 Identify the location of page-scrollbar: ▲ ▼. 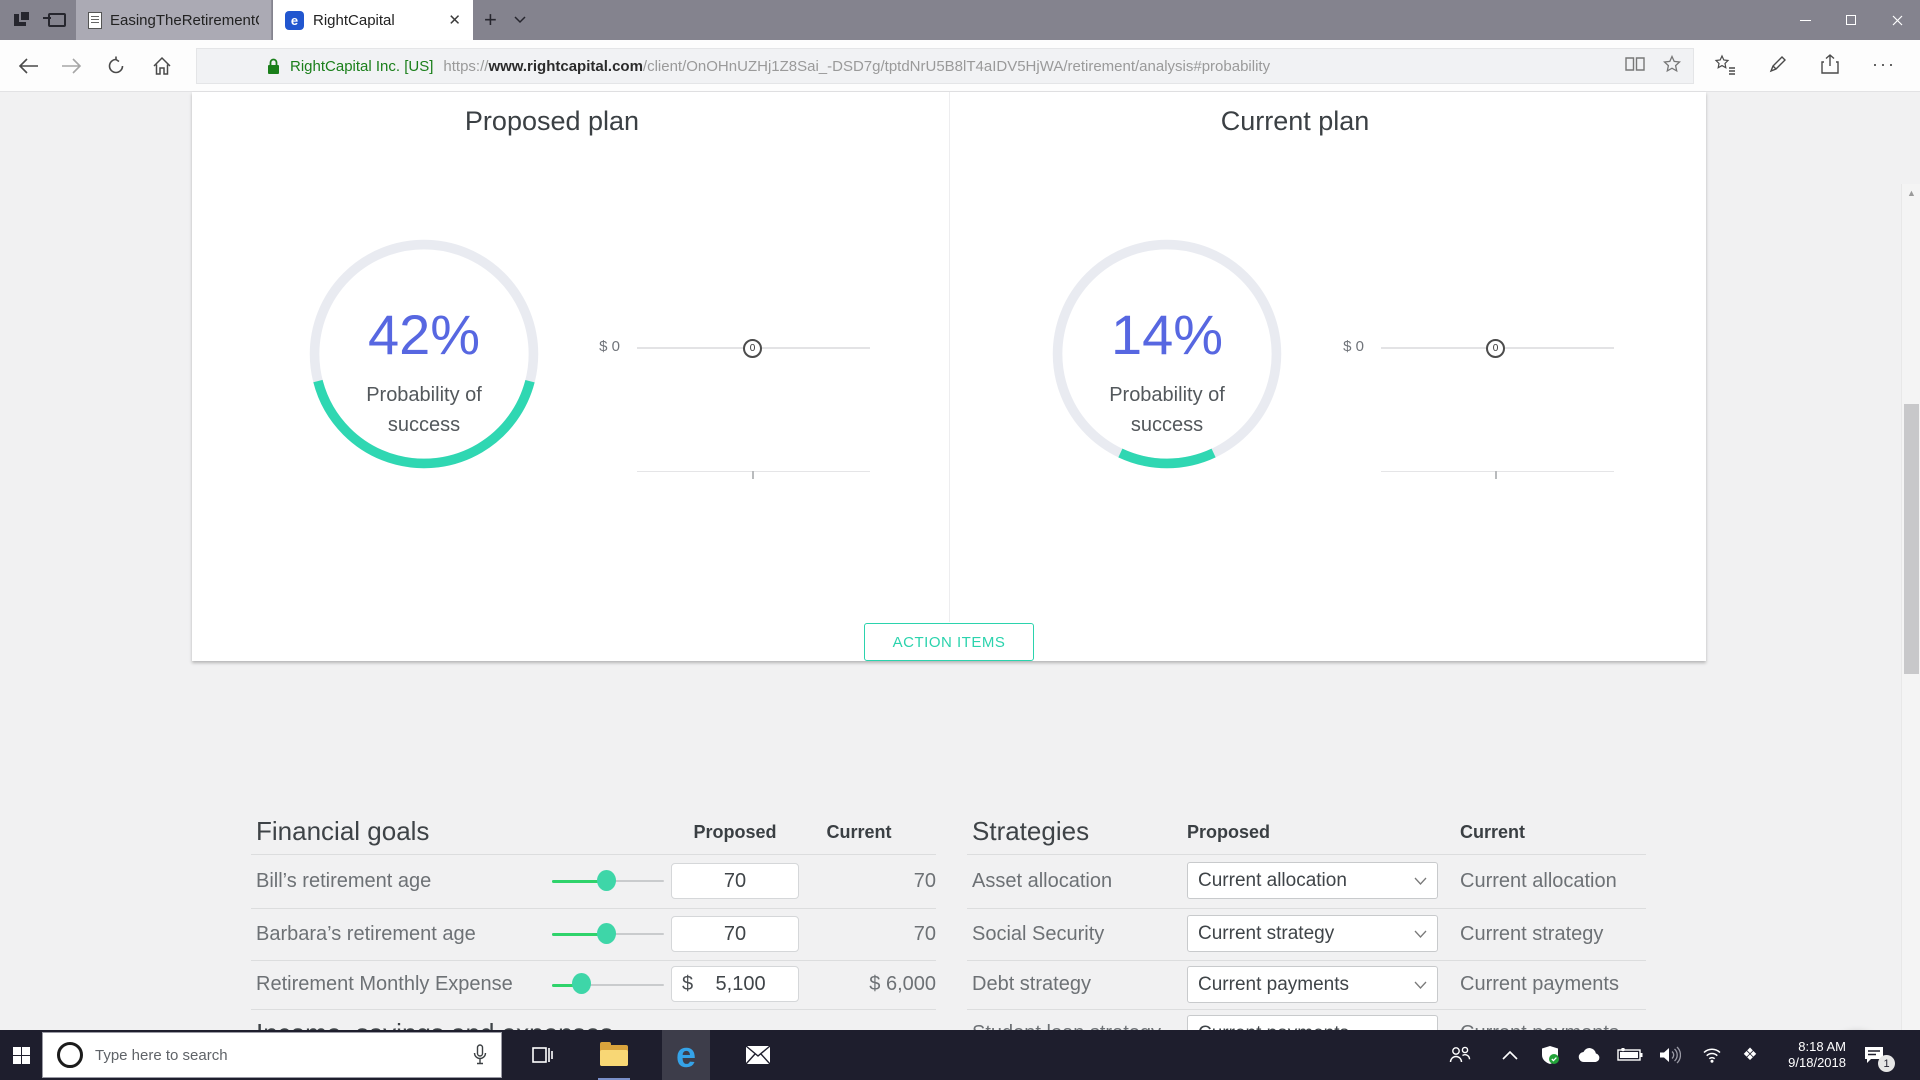
(1910, 632).